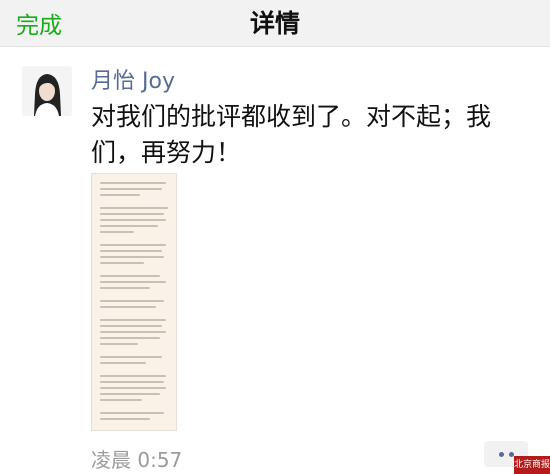 The height and width of the screenshot is (474, 550). I want to click on avatar, so click(47, 91).